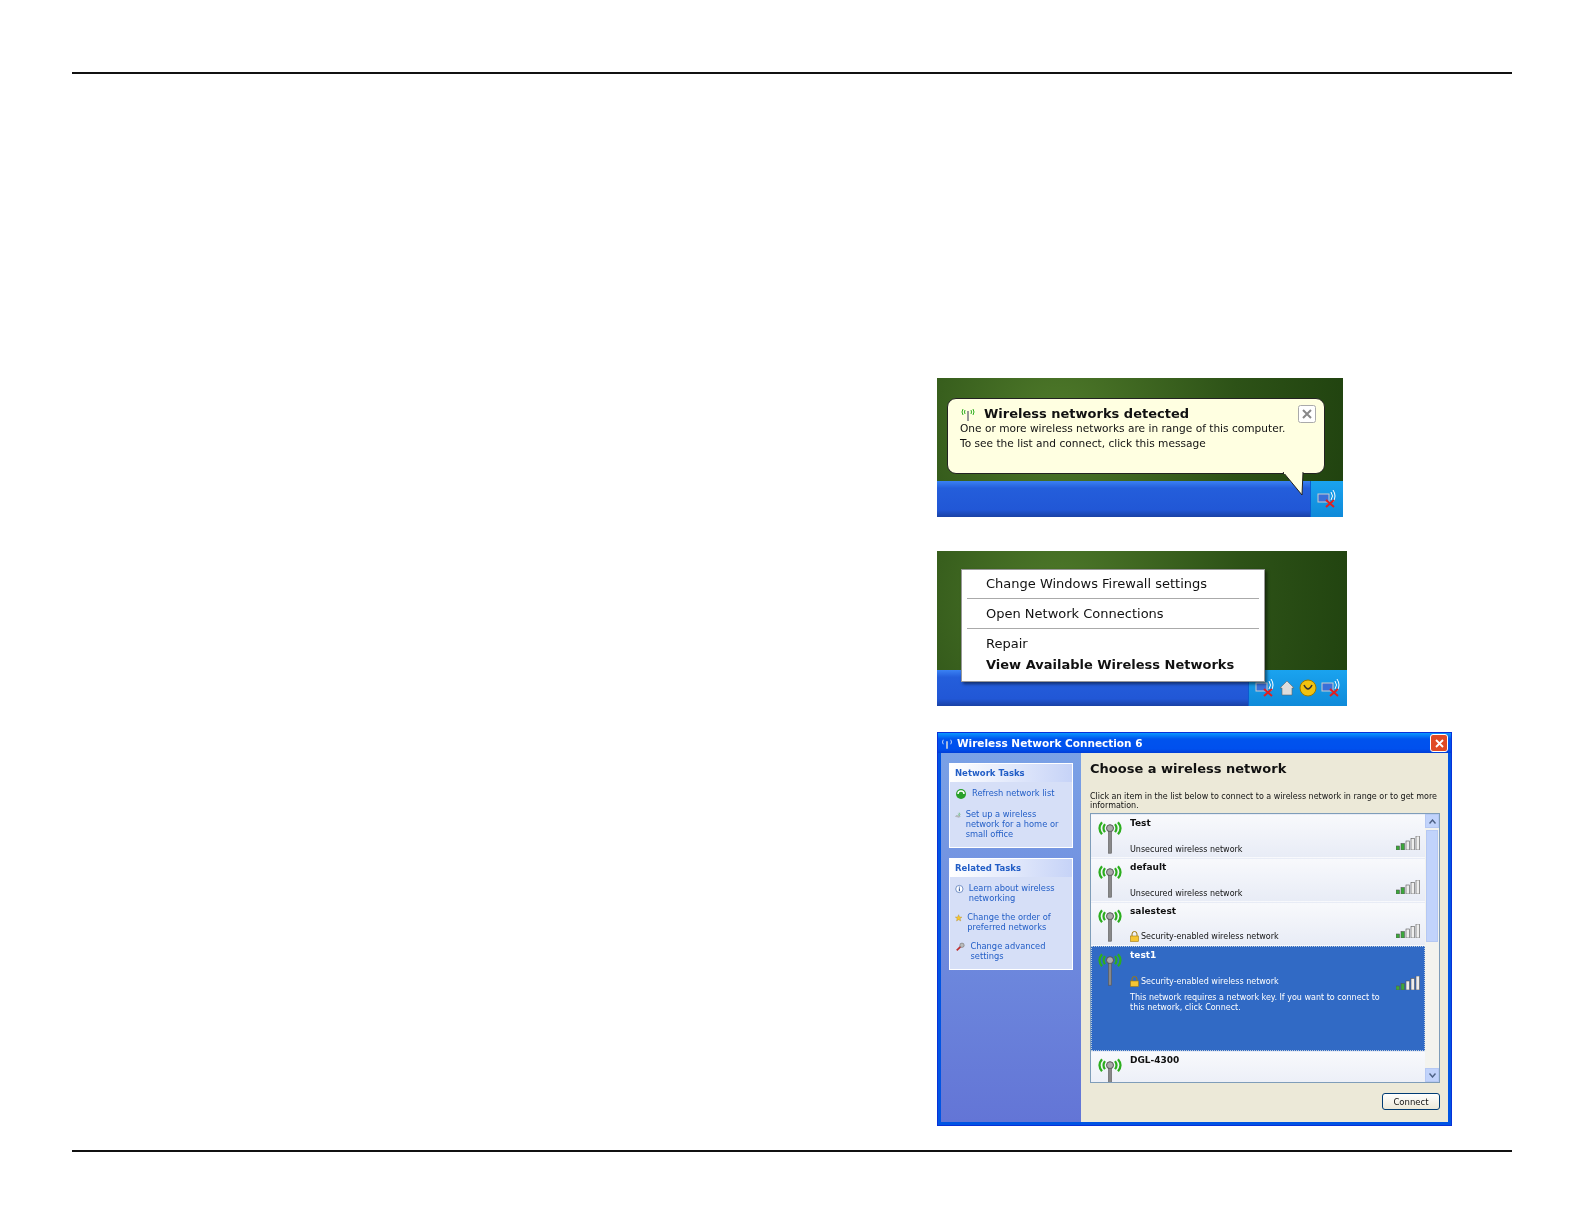 This screenshot has height=1224, width=1584. What do you see at coordinates (1050, 743) in the screenshot?
I see `window-title: Wireless Network Connection 6` at bounding box center [1050, 743].